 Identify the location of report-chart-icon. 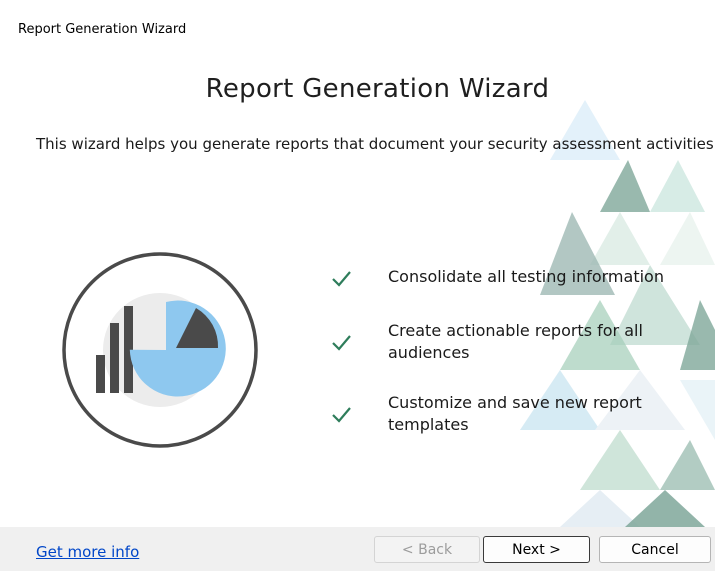
(160, 350).